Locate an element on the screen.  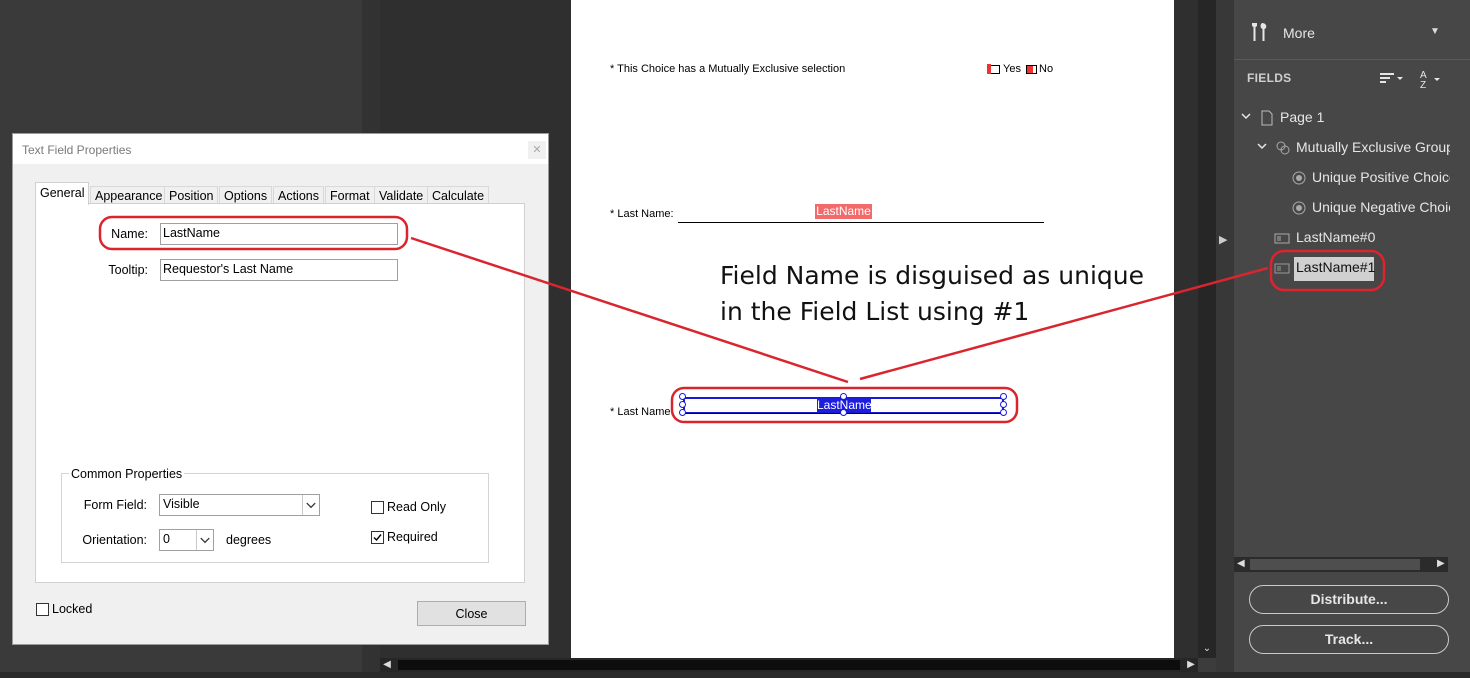
last-name-field-1-underline is located at coordinates (861, 222).